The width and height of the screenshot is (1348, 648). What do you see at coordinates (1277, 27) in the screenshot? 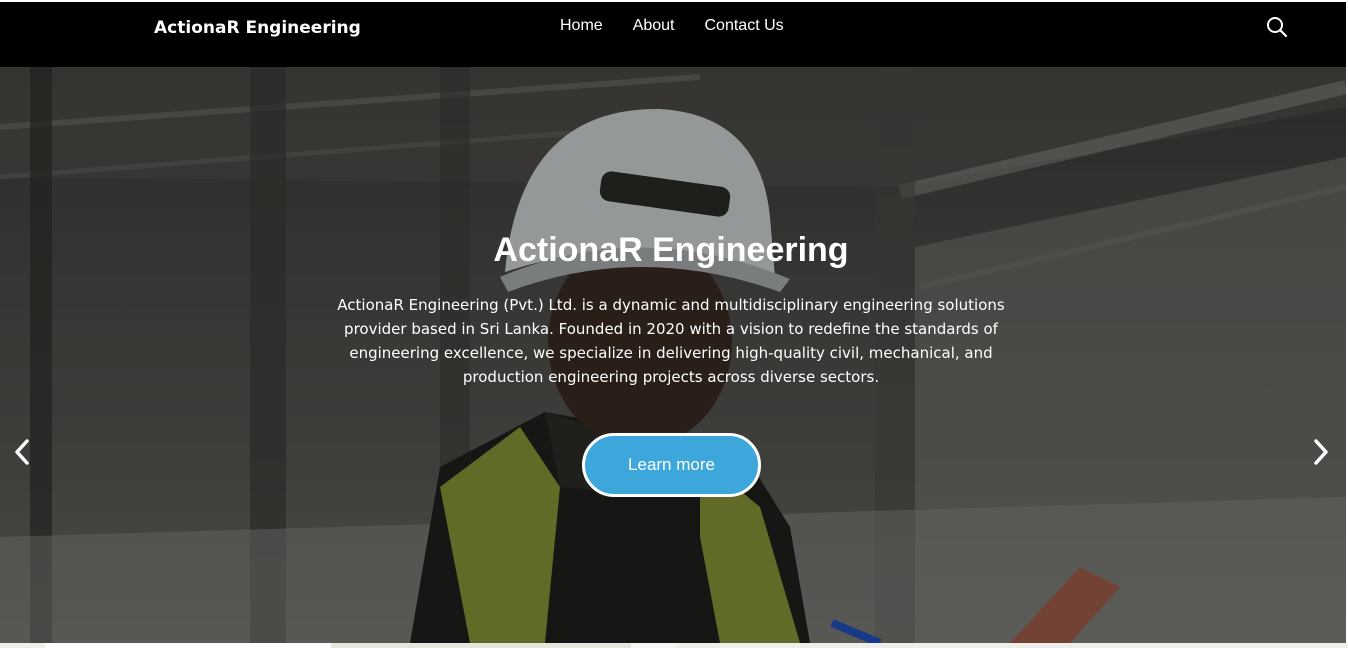
I see `search-icon` at bounding box center [1277, 27].